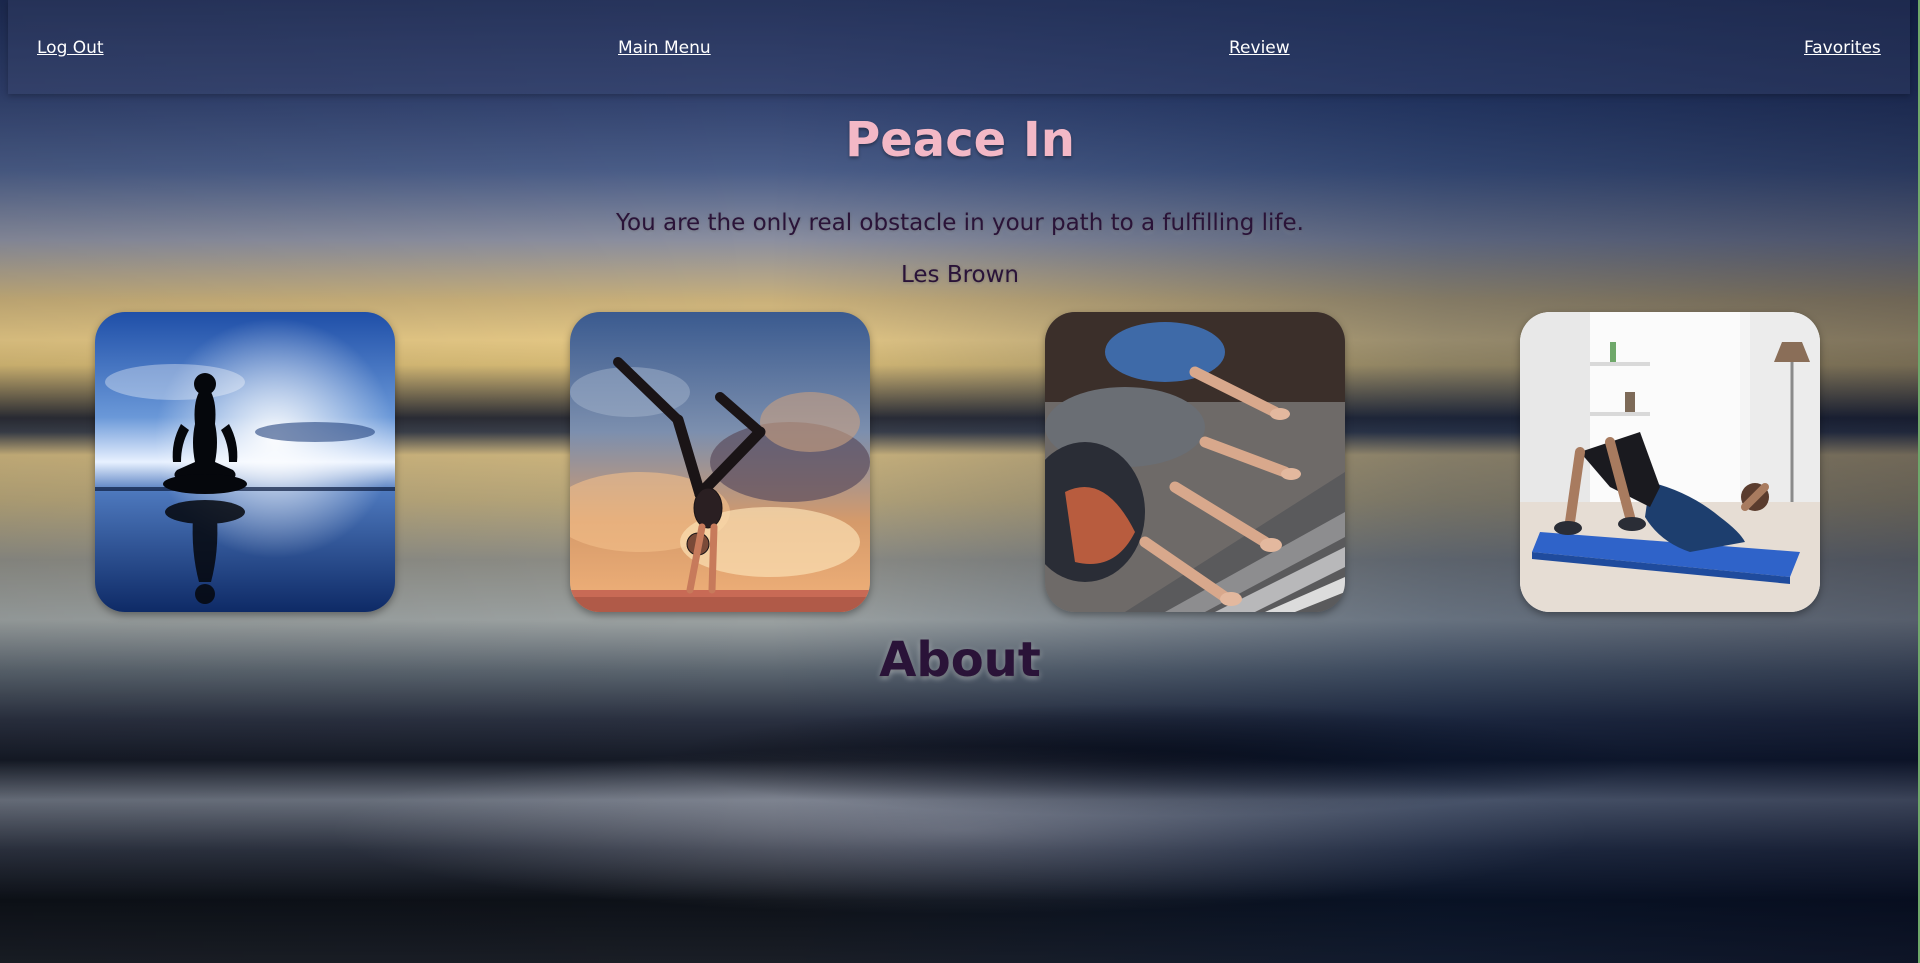 This screenshot has height=963, width=1920. I want to click on quote-author: Les Brown, so click(960, 275).